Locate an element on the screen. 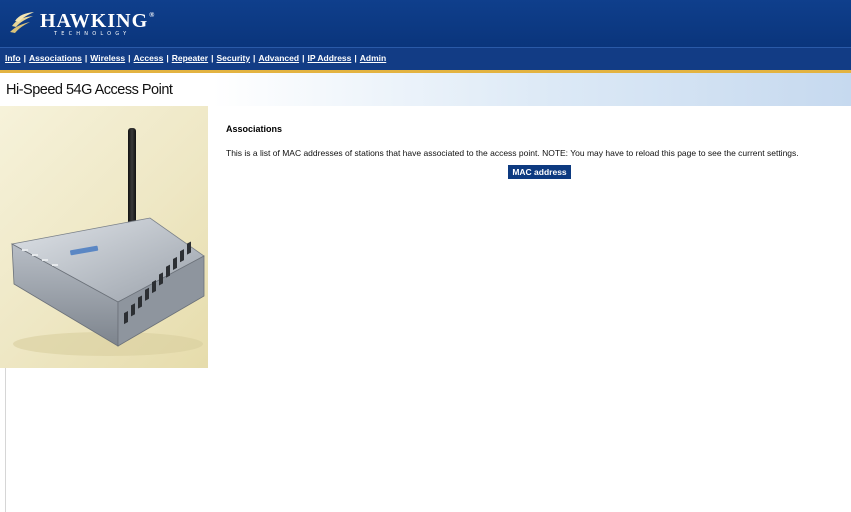 This screenshot has width=851, height=512. nav-associations: Associations is located at coordinates (55, 58).